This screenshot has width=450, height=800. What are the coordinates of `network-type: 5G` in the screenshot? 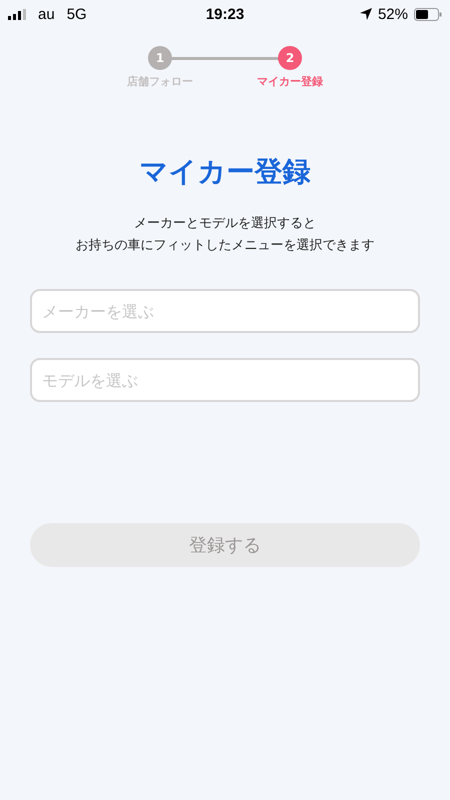 It's located at (76, 14).